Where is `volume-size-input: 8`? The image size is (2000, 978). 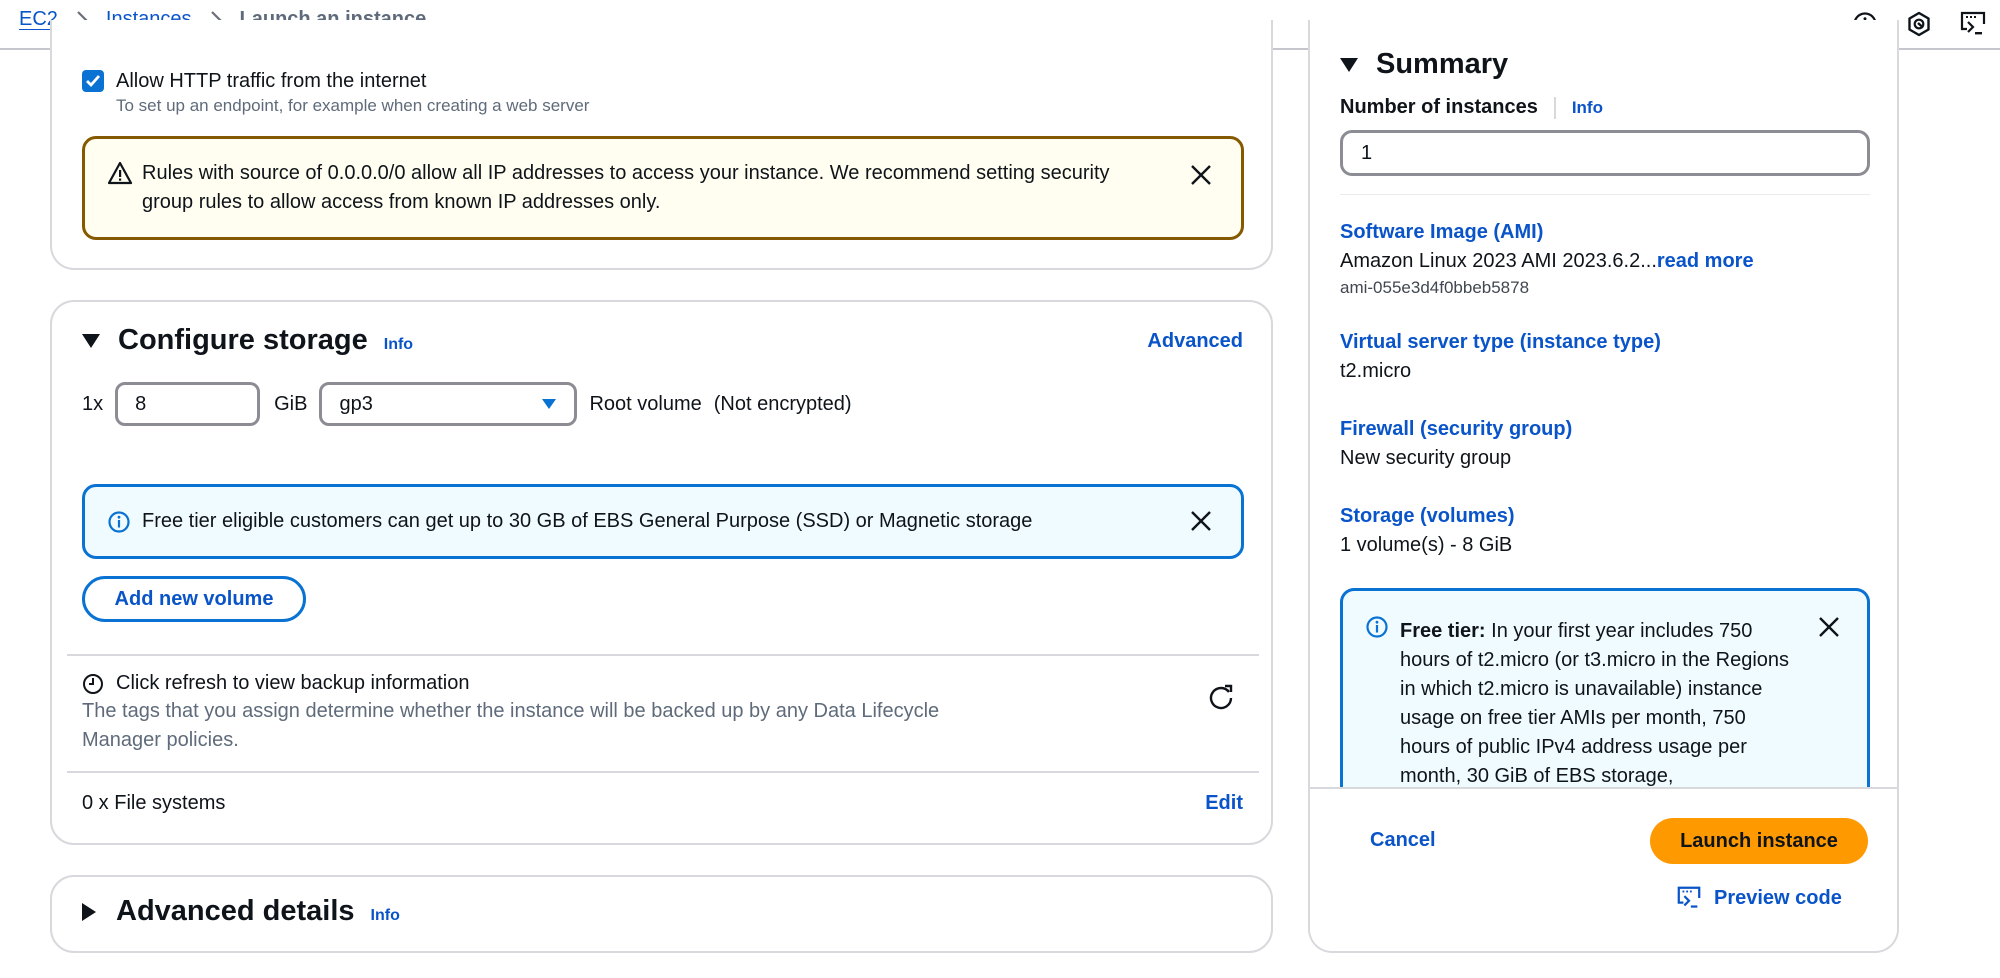
volume-size-input: 8 is located at coordinates (188, 404).